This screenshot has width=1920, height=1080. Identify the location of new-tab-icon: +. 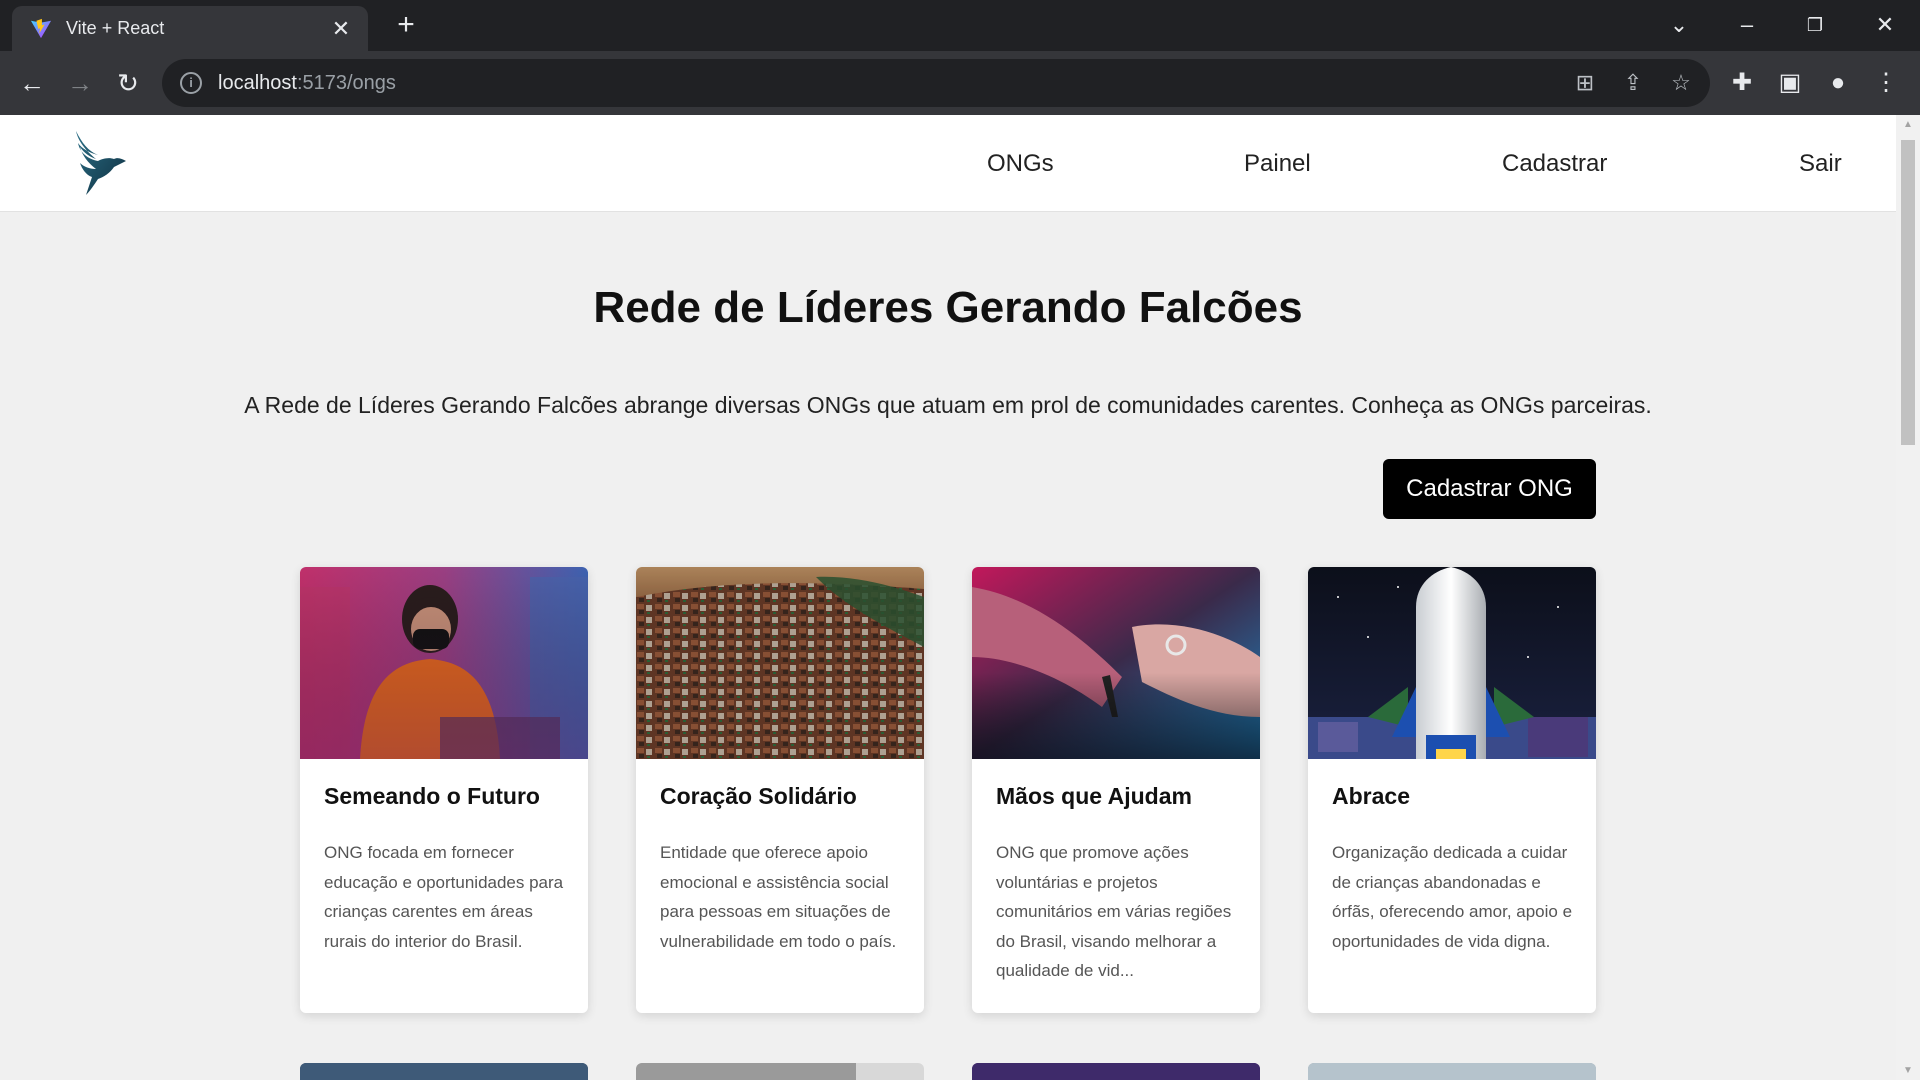
(406, 26).